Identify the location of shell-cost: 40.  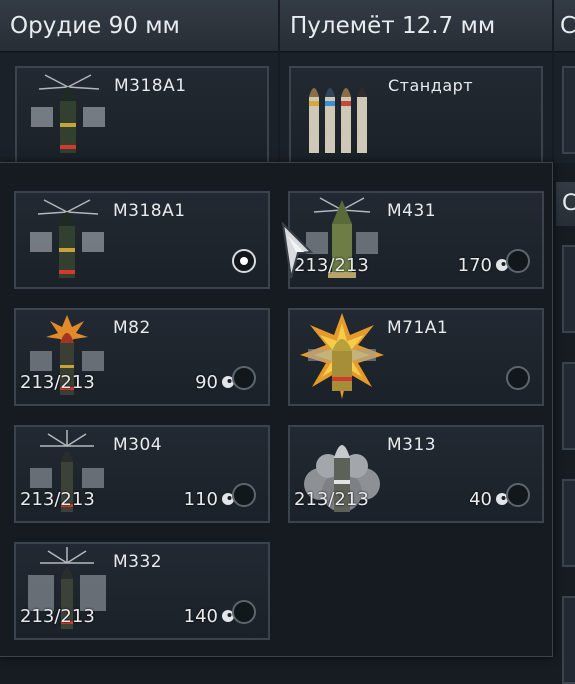
(480, 499).